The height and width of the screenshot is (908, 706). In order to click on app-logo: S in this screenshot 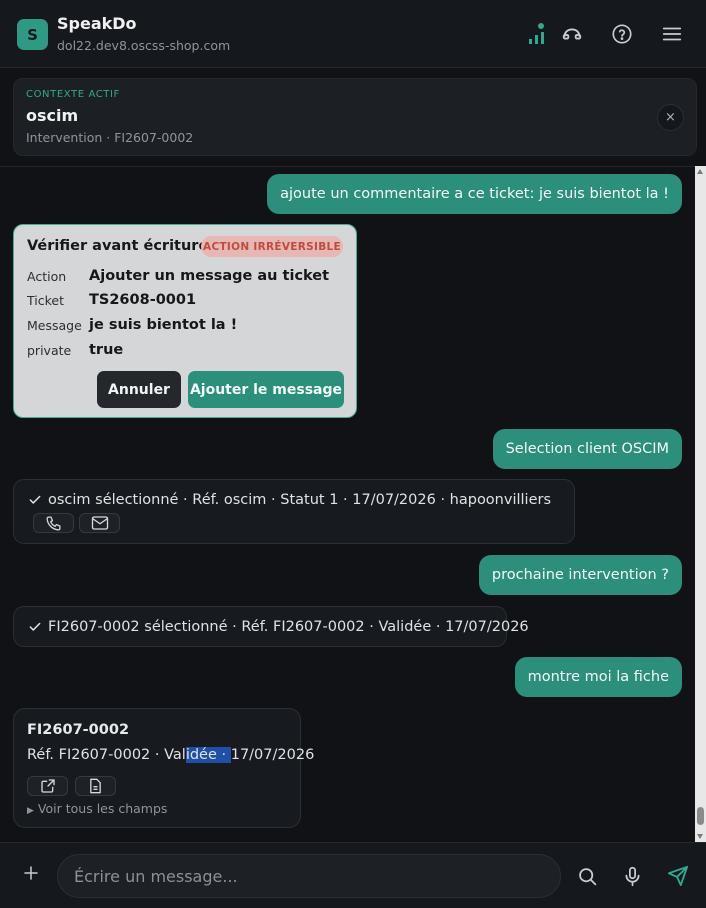, I will do `click(32, 34)`.